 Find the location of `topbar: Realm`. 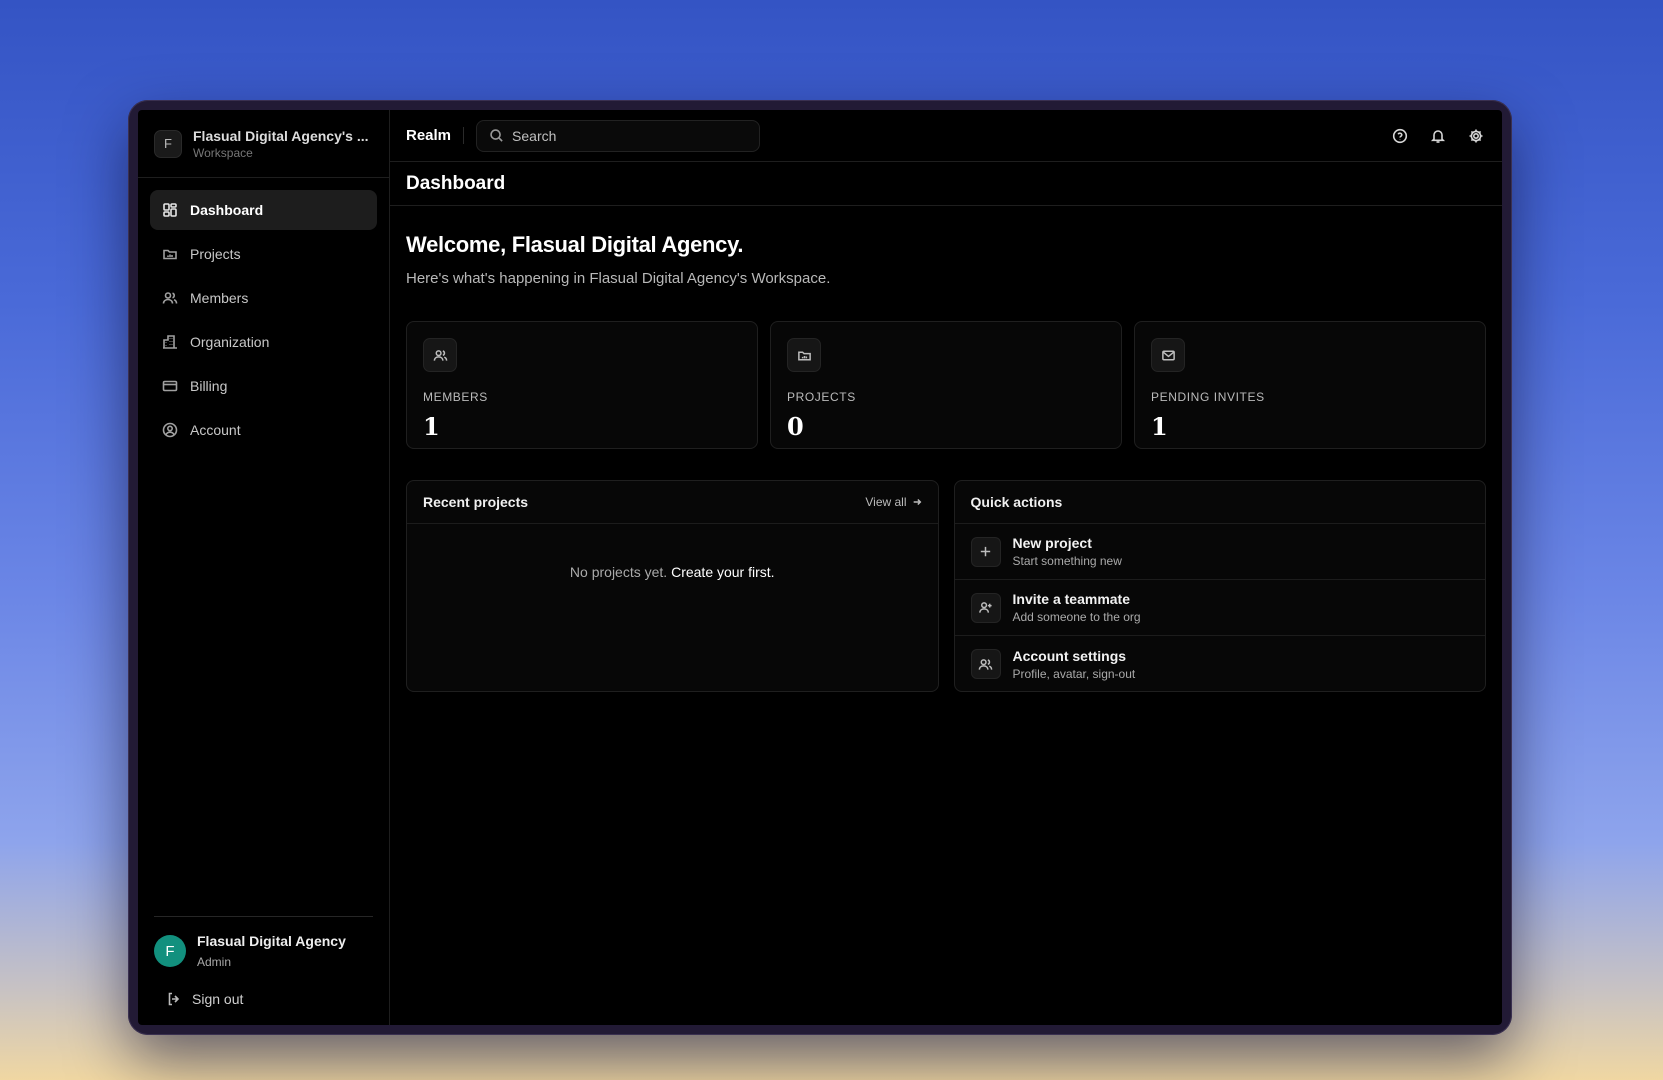

topbar: Realm is located at coordinates (946, 136).